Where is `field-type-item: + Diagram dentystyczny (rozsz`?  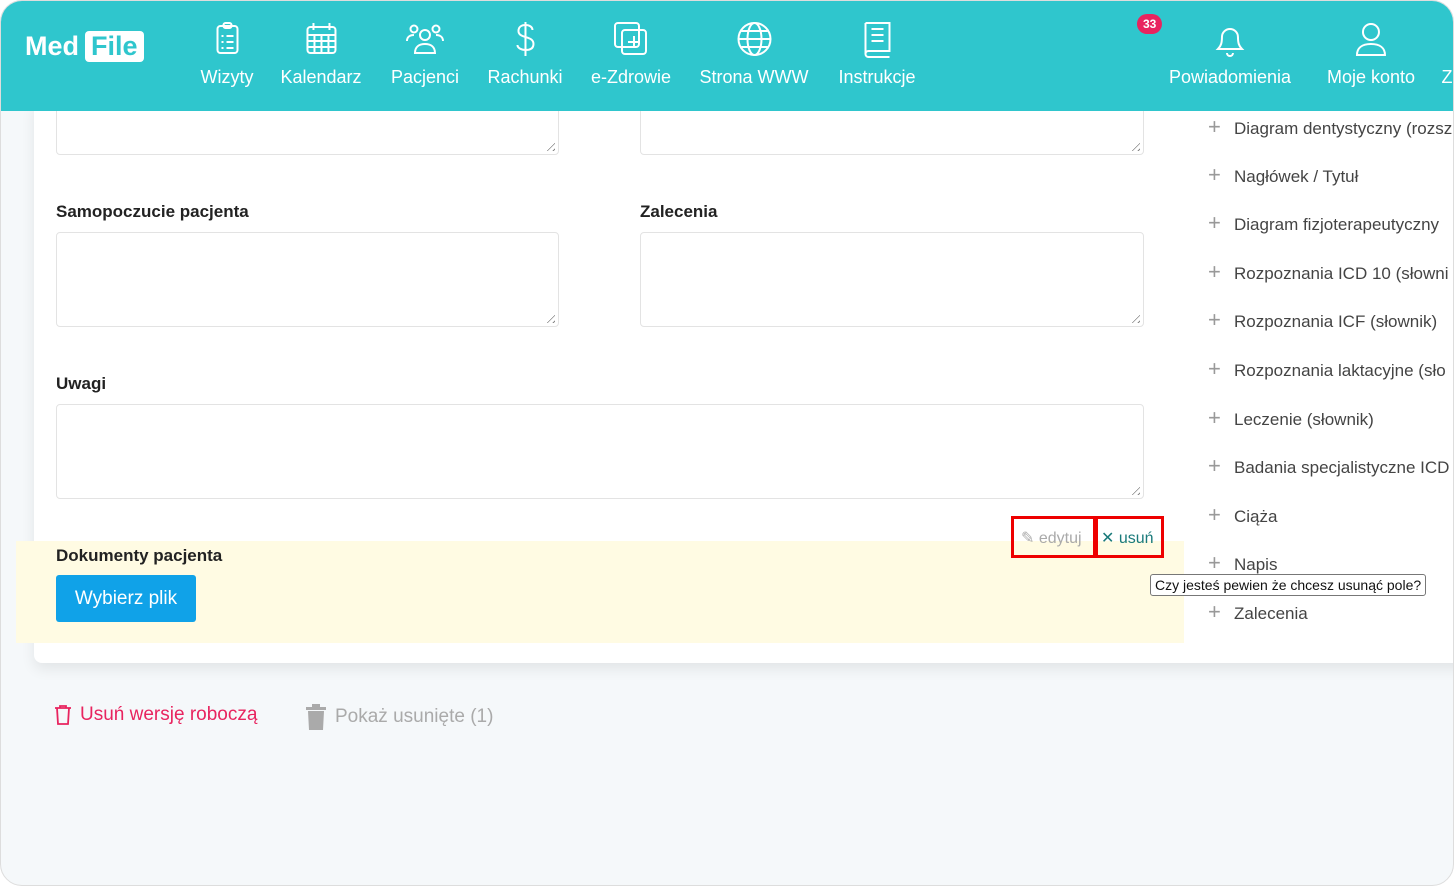
field-type-item: + Diagram dentystyczny (rozsz is located at coordinates (1330, 127).